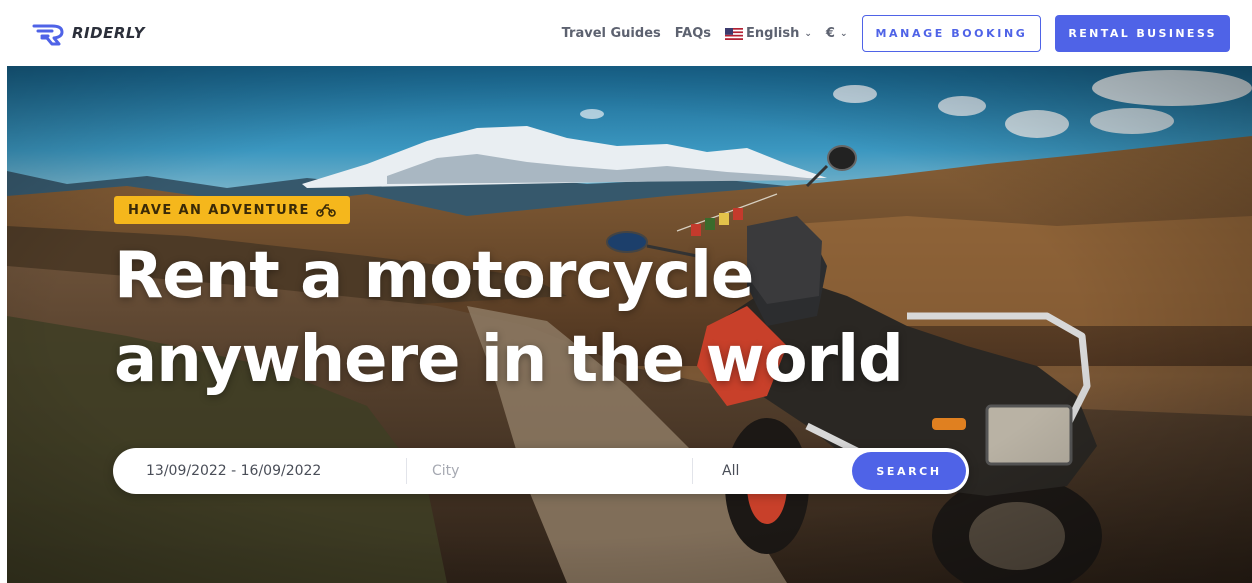 The image size is (1252, 583). What do you see at coordinates (909, 471) in the screenshot?
I see `search-button: SEARCH` at bounding box center [909, 471].